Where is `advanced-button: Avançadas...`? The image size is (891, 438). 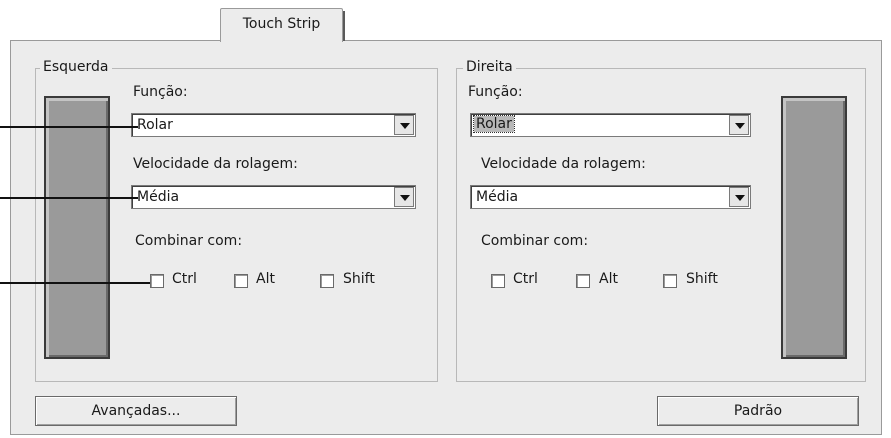
advanced-button: Avançadas... is located at coordinates (136, 411).